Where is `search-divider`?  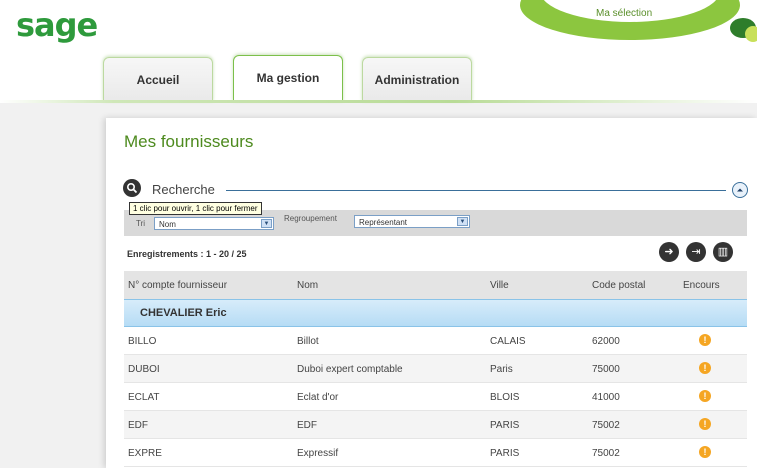
search-divider is located at coordinates (476, 190).